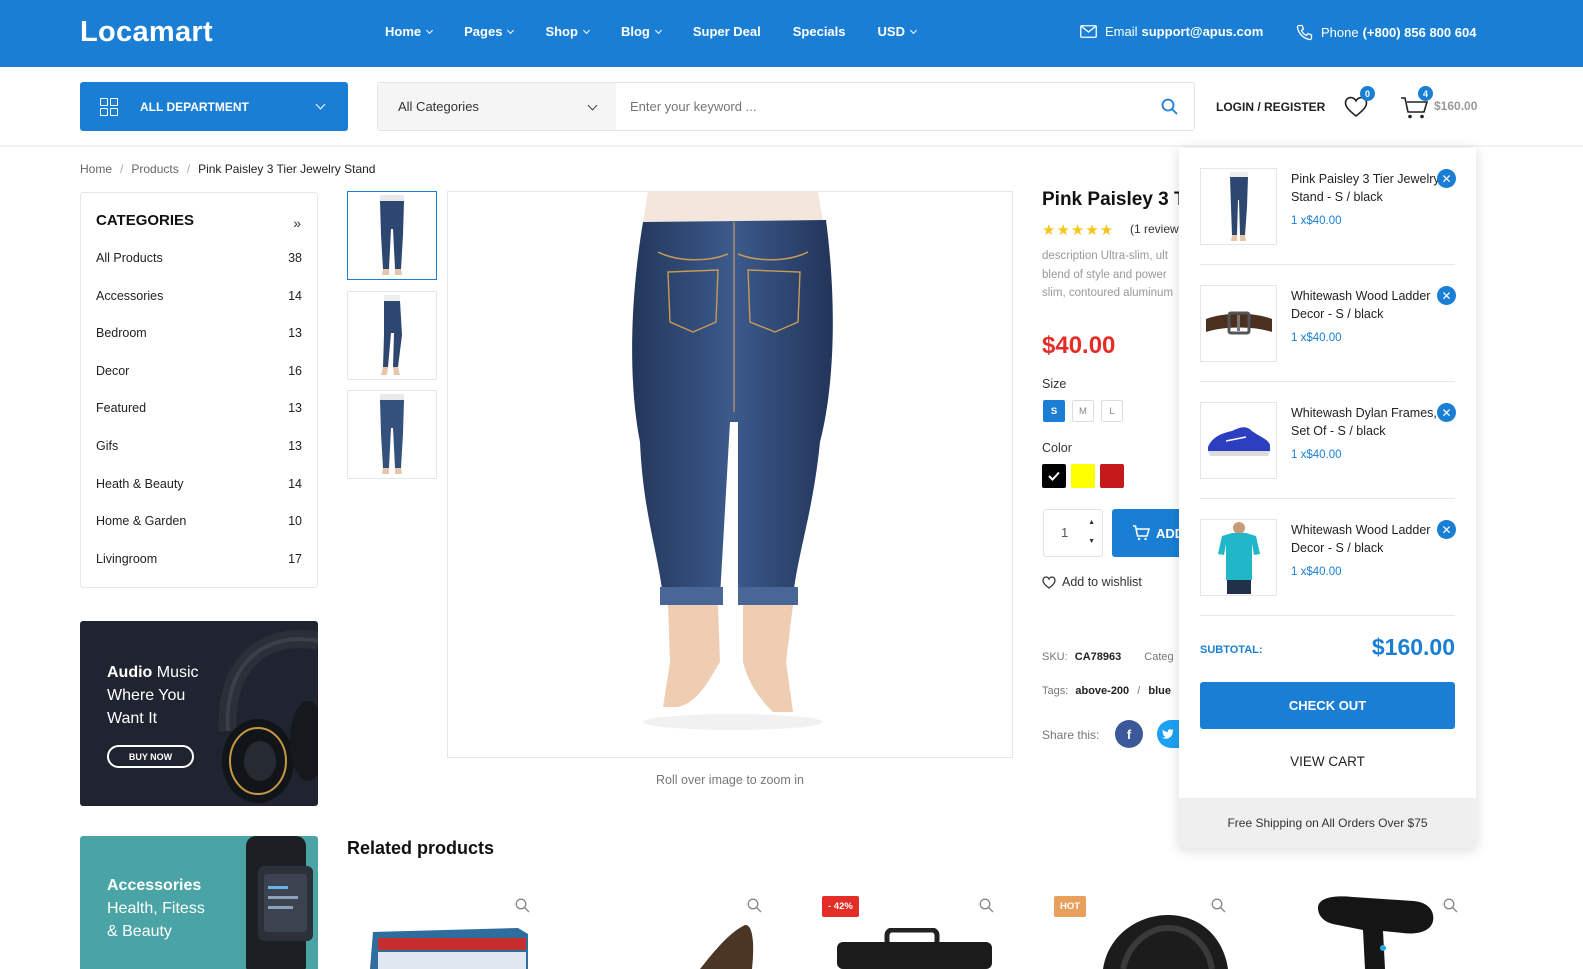 Image resolution: width=1583 pixels, height=969 pixels. What do you see at coordinates (199, 296) in the screenshot?
I see `category-item: Accessories 14` at bounding box center [199, 296].